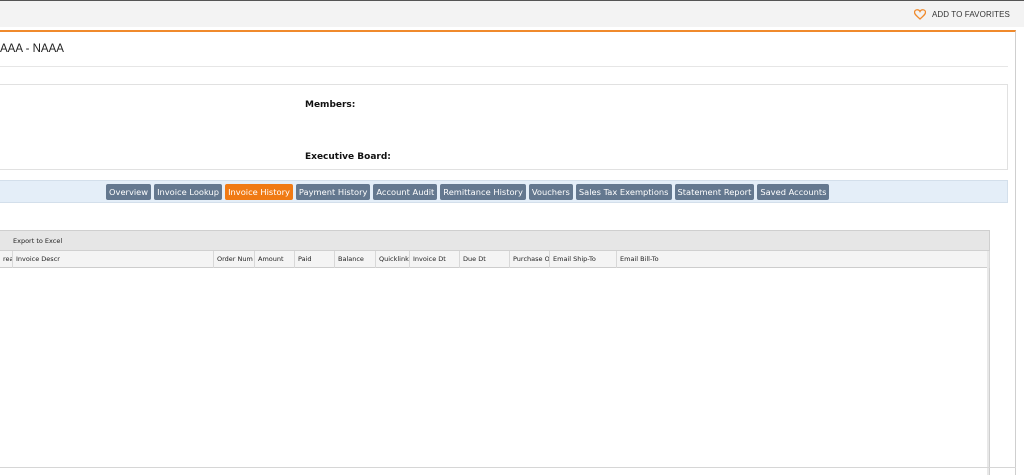  What do you see at coordinates (393, 259) in the screenshot?
I see `column-header-quicklink: Quicklink` at bounding box center [393, 259].